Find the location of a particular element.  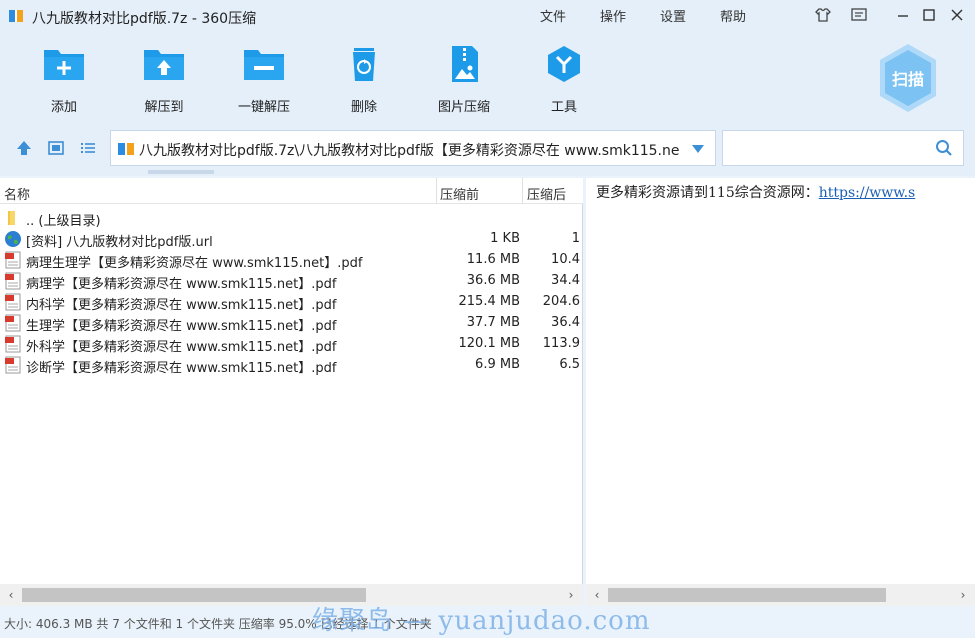

file-size: 36.6 MB is located at coordinates (493, 280).